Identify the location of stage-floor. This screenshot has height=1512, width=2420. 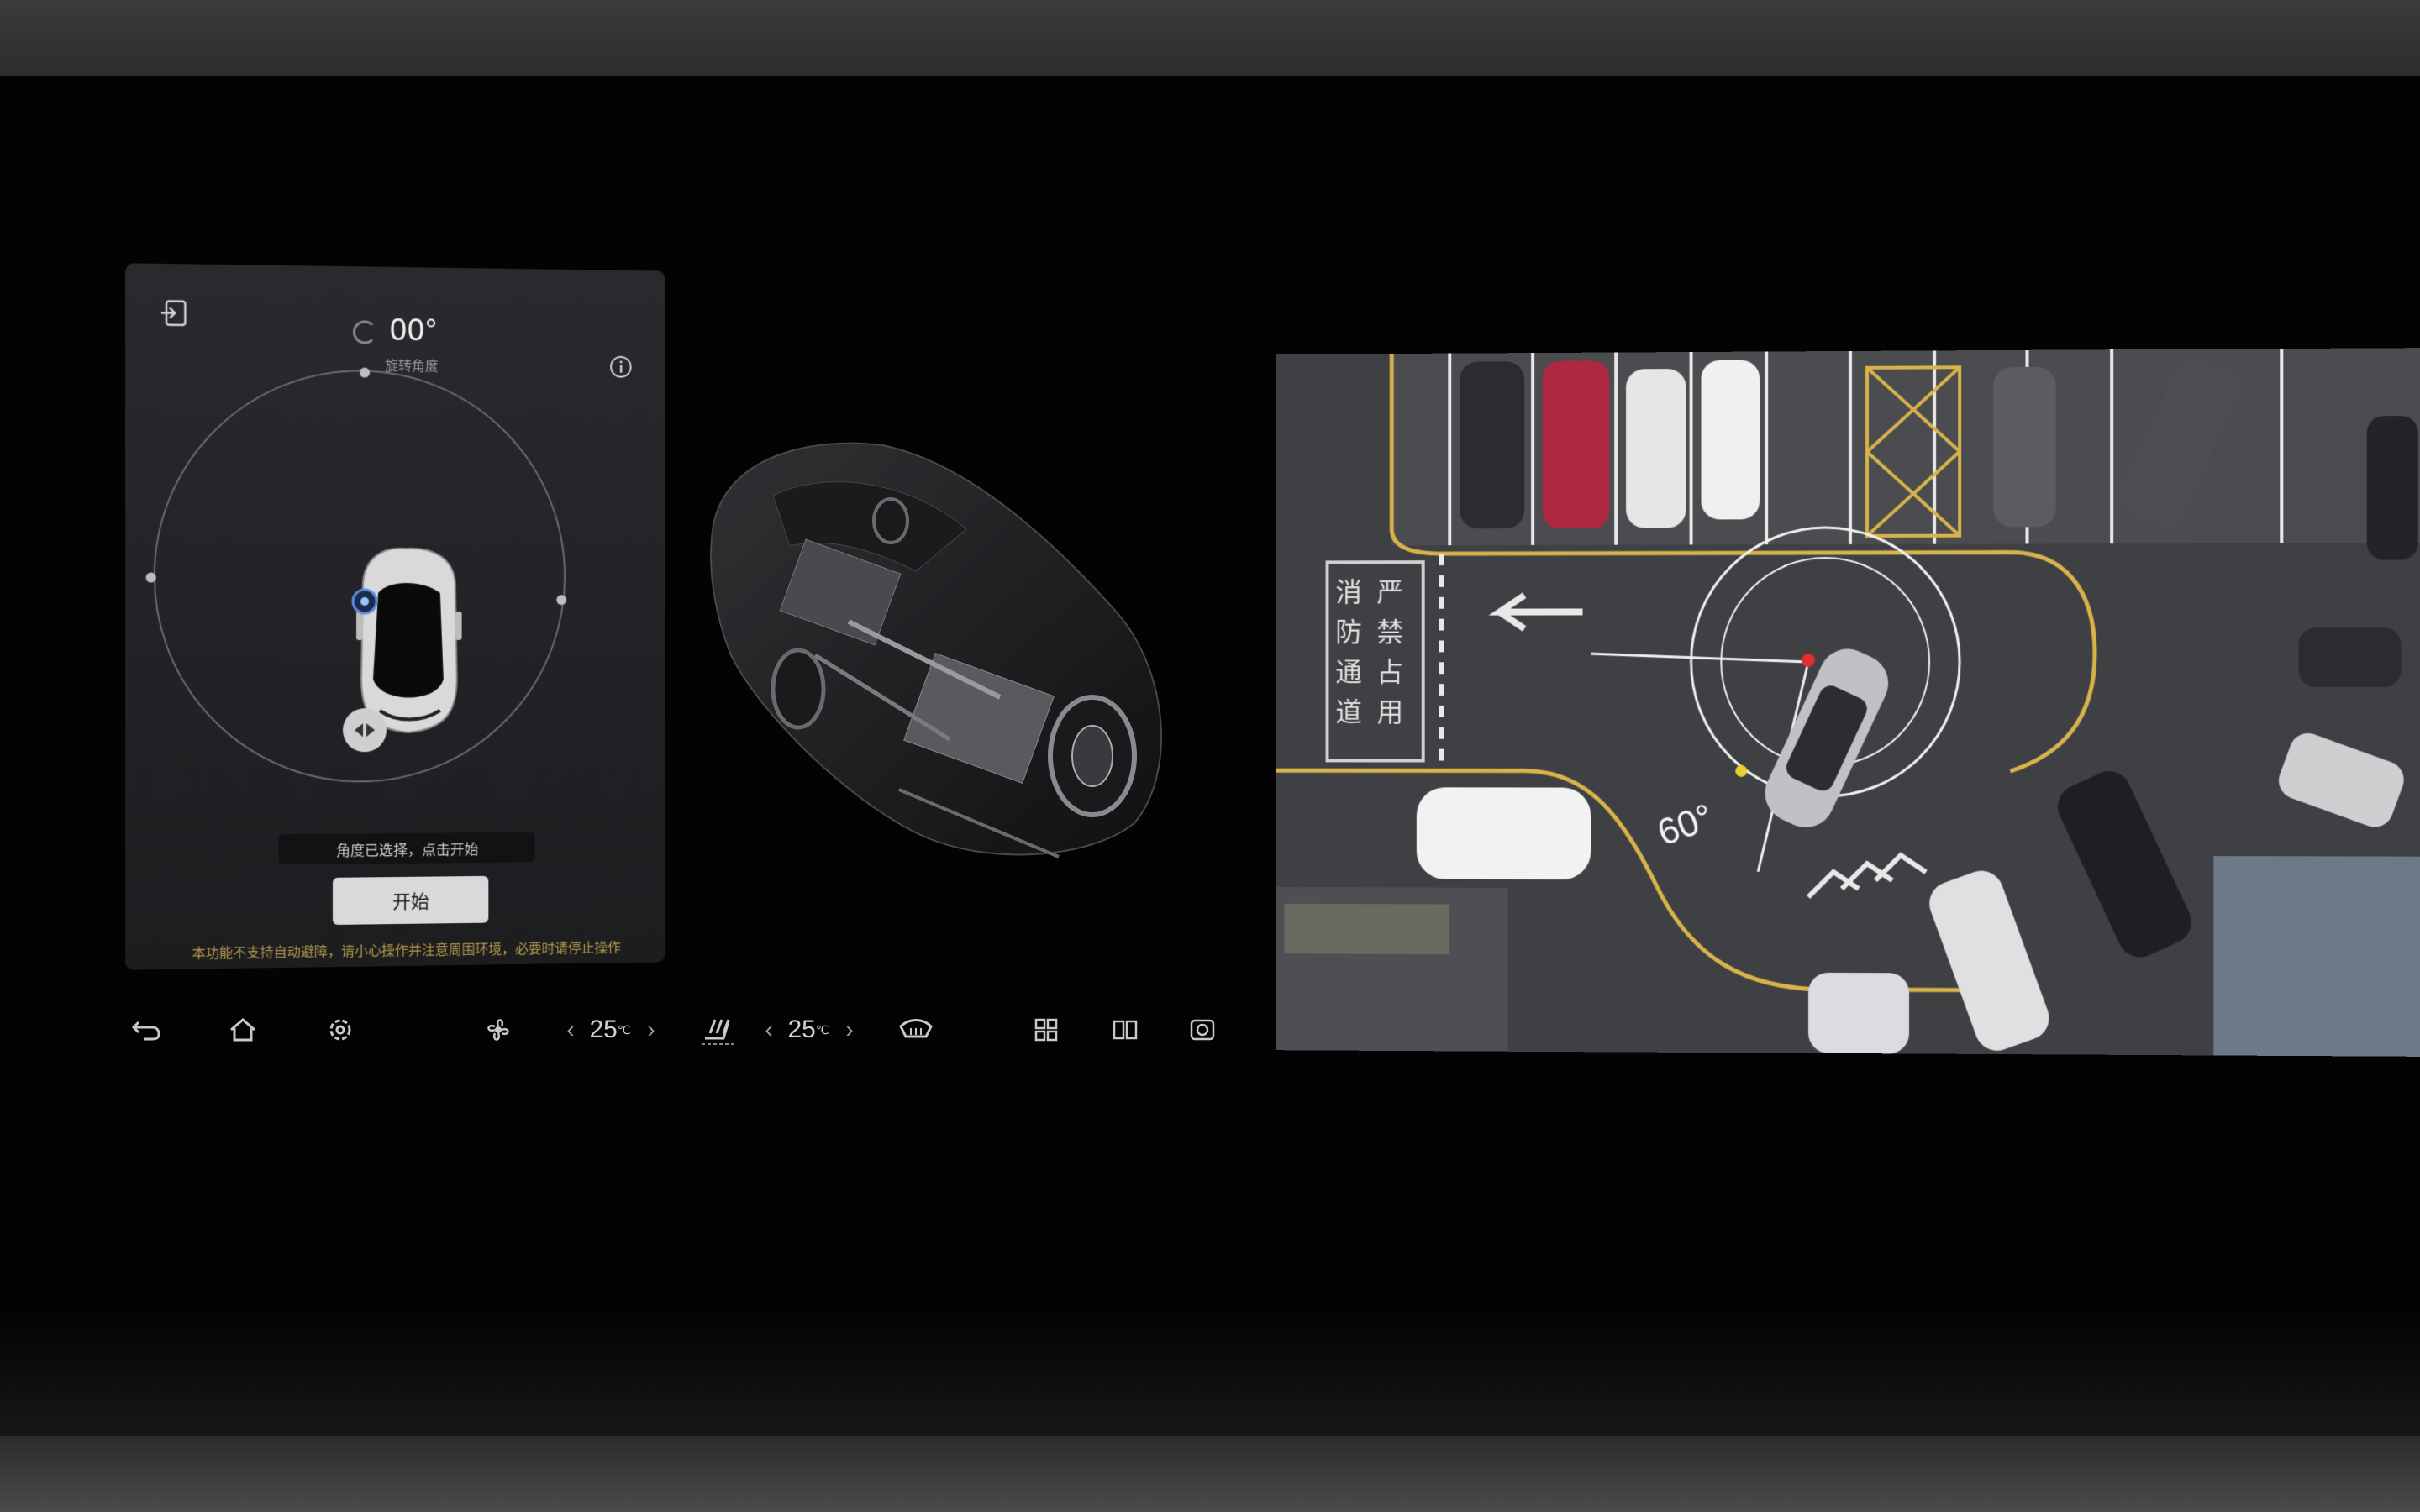
(1210, 1373).